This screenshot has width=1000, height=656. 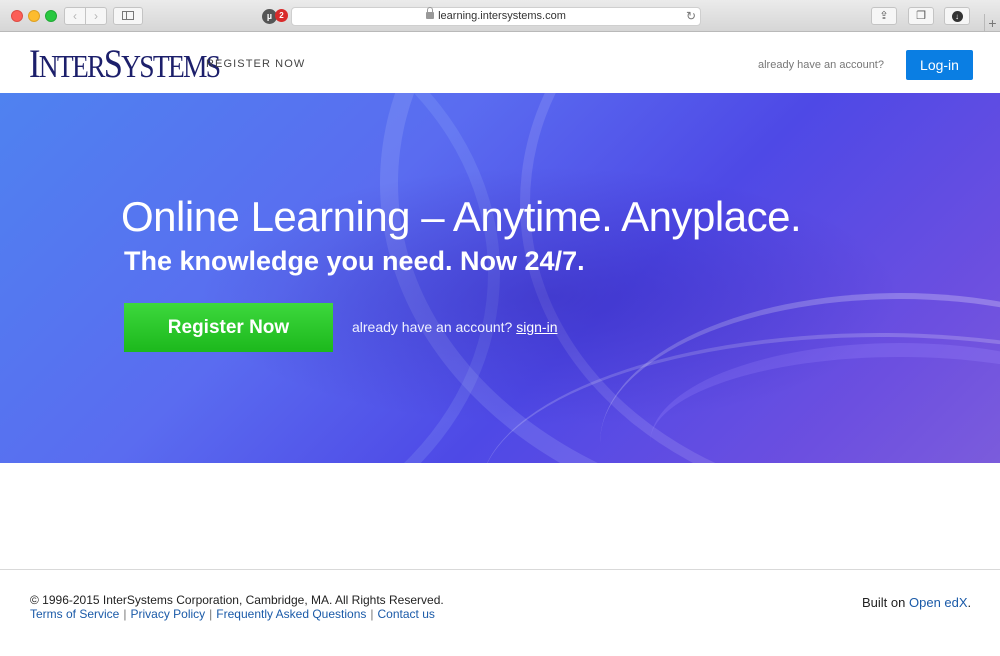 I want to click on header-account-prompt: already have an account?, so click(x=821, y=65).